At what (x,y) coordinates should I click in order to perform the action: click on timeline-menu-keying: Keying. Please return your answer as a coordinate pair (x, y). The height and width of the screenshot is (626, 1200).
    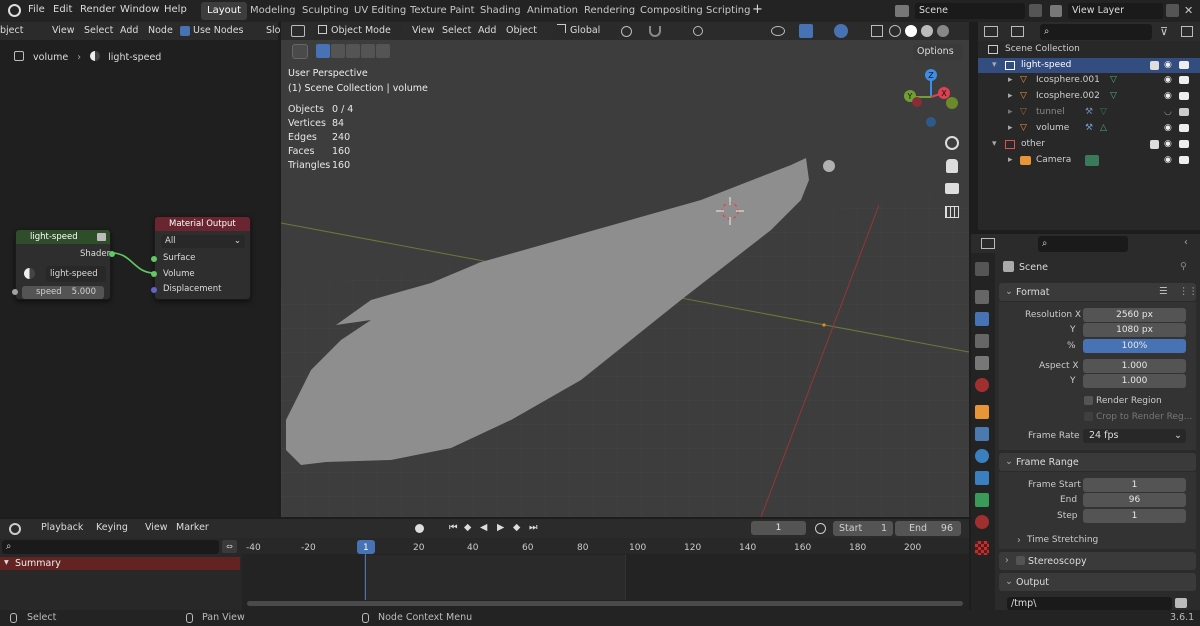
    Looking at the image, I should click on (112, 527).